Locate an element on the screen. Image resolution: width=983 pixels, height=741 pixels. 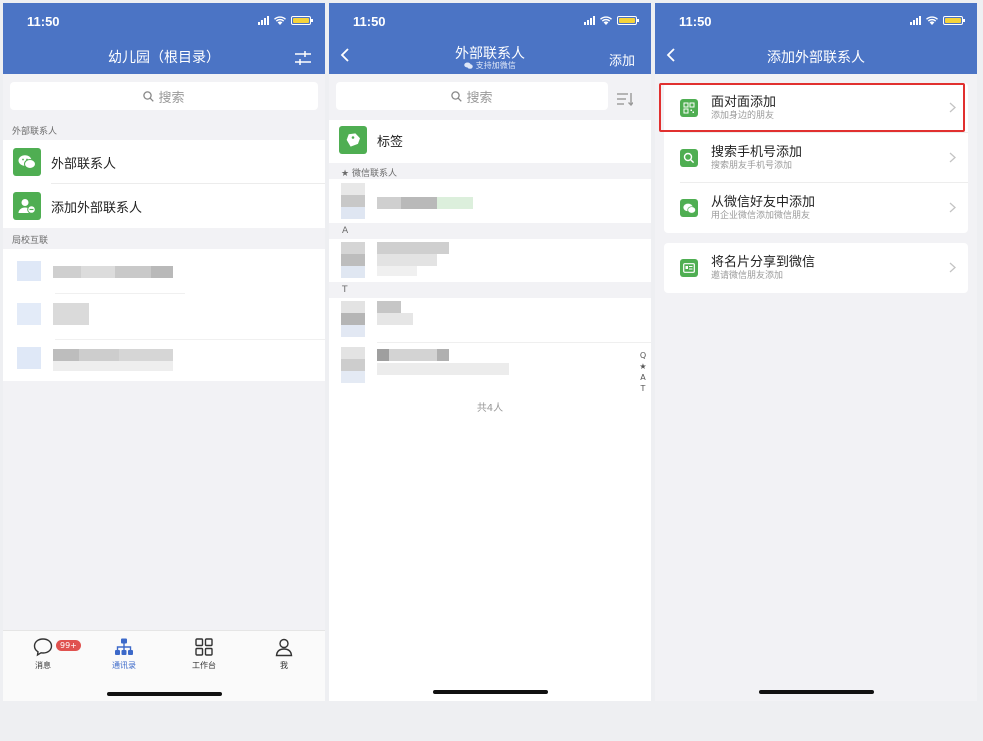
option-subtitle: 搜索朋友手机号添加 is located at coordinates (752, 165).